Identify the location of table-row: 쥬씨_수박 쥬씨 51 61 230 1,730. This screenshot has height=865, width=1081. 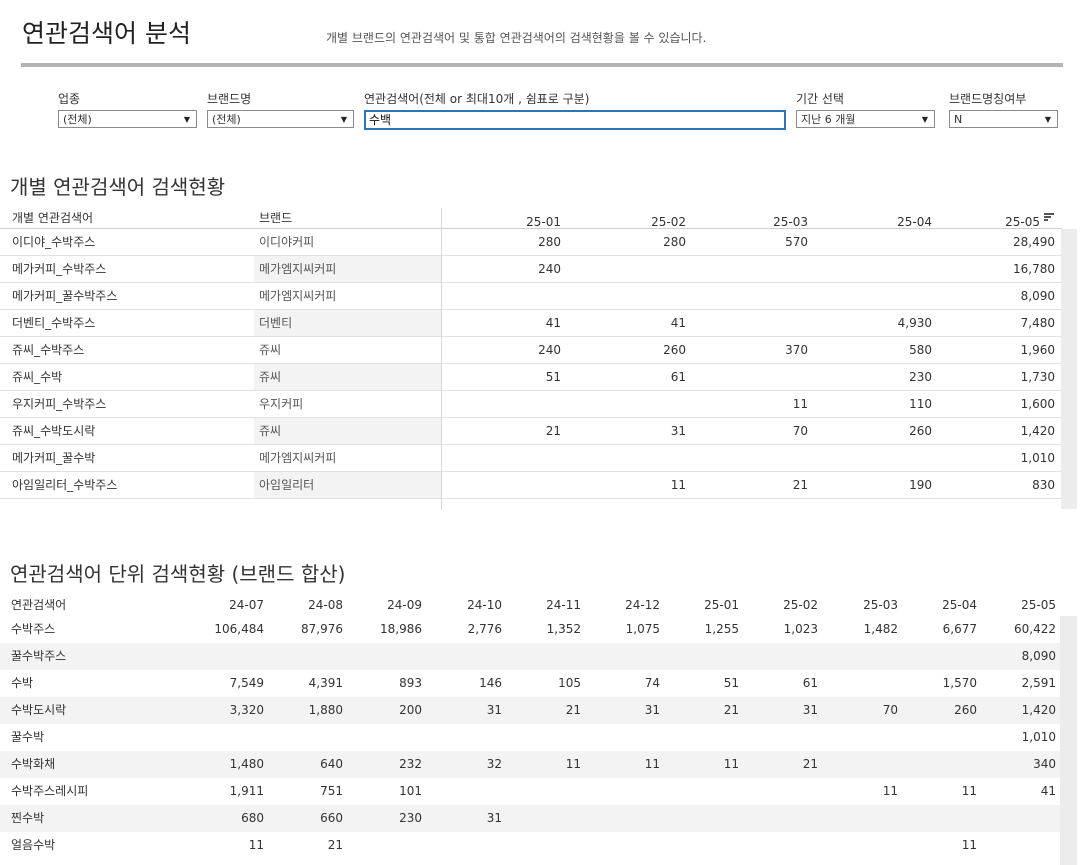
(531, 377).